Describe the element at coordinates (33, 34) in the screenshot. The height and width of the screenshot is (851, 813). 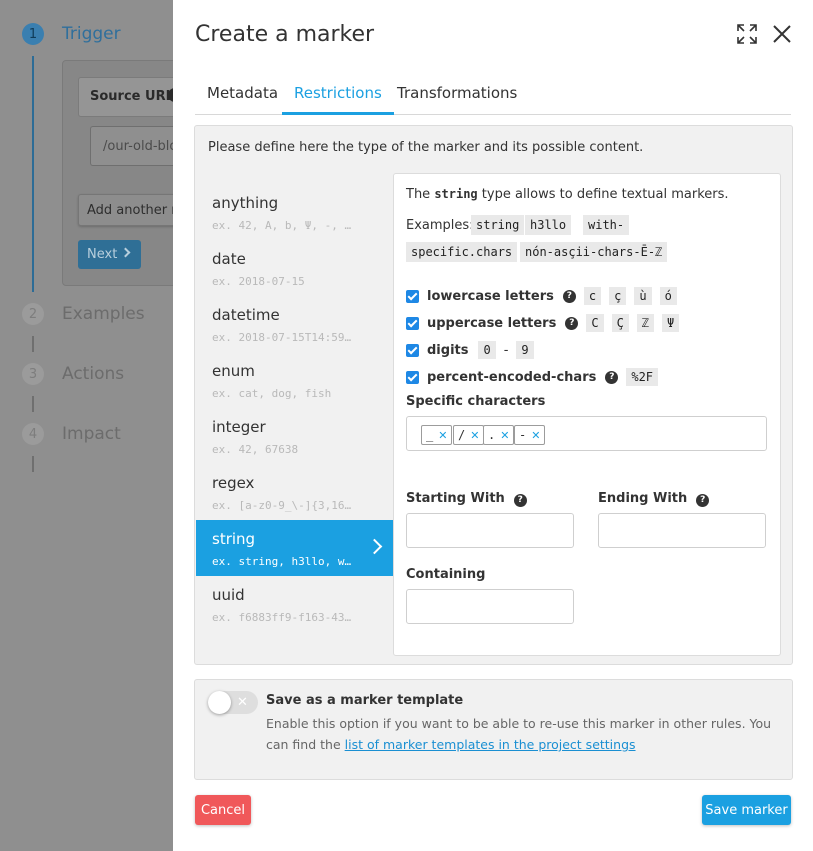
I see `step-number: 1` at that location.